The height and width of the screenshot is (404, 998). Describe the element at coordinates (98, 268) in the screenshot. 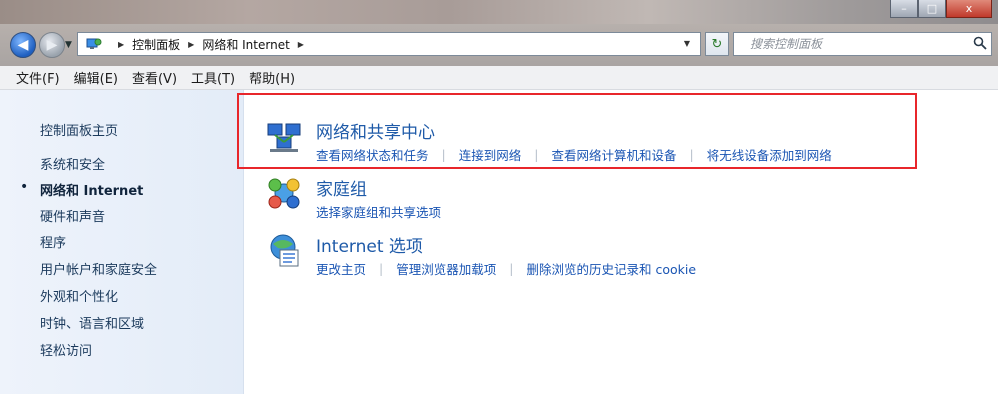

I see `sidebar-item-user-accounts: 用户帐户和家庭安全` at that location.